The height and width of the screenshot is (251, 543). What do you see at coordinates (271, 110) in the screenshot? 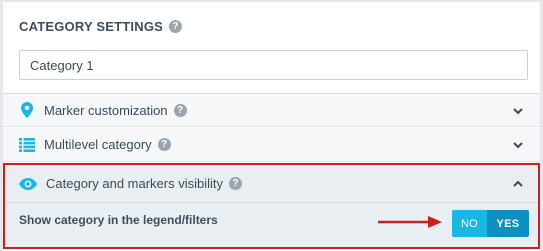
I see `accordion-marker-customization: Marker customization ?` at bounding box center [271, 110].